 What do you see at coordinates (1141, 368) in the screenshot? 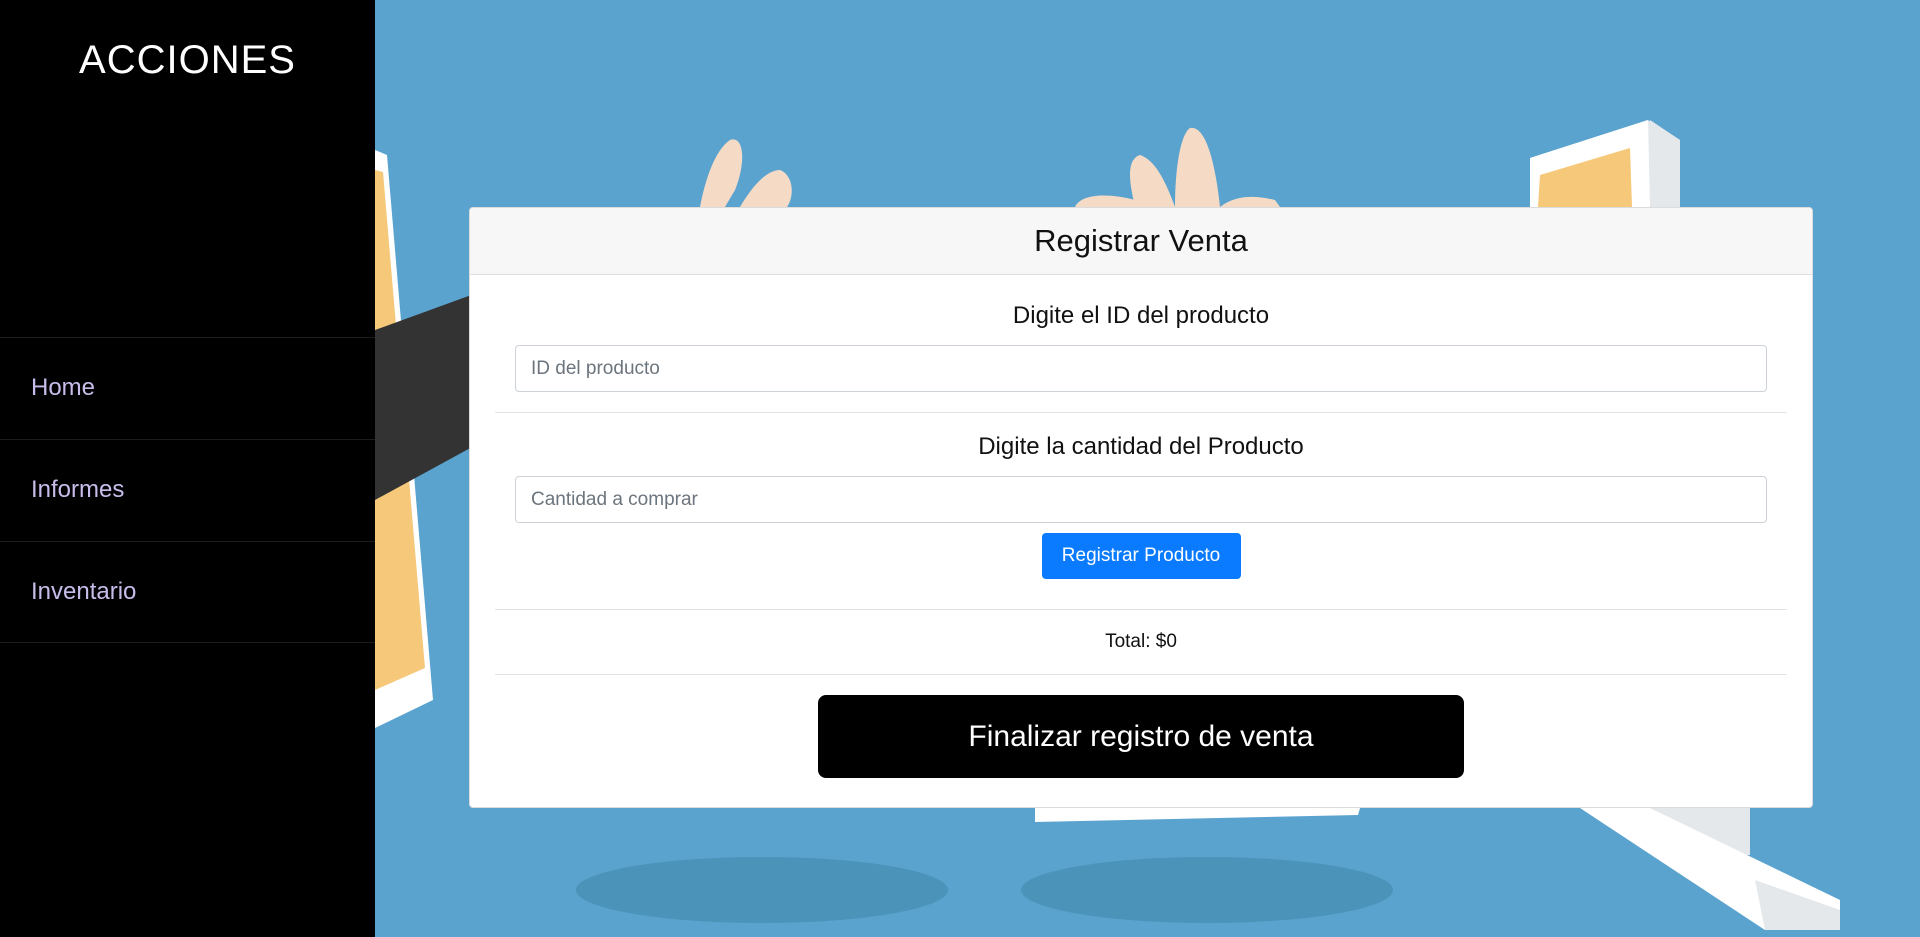
I see `product-id-input` at bounding box center [1141, 368].